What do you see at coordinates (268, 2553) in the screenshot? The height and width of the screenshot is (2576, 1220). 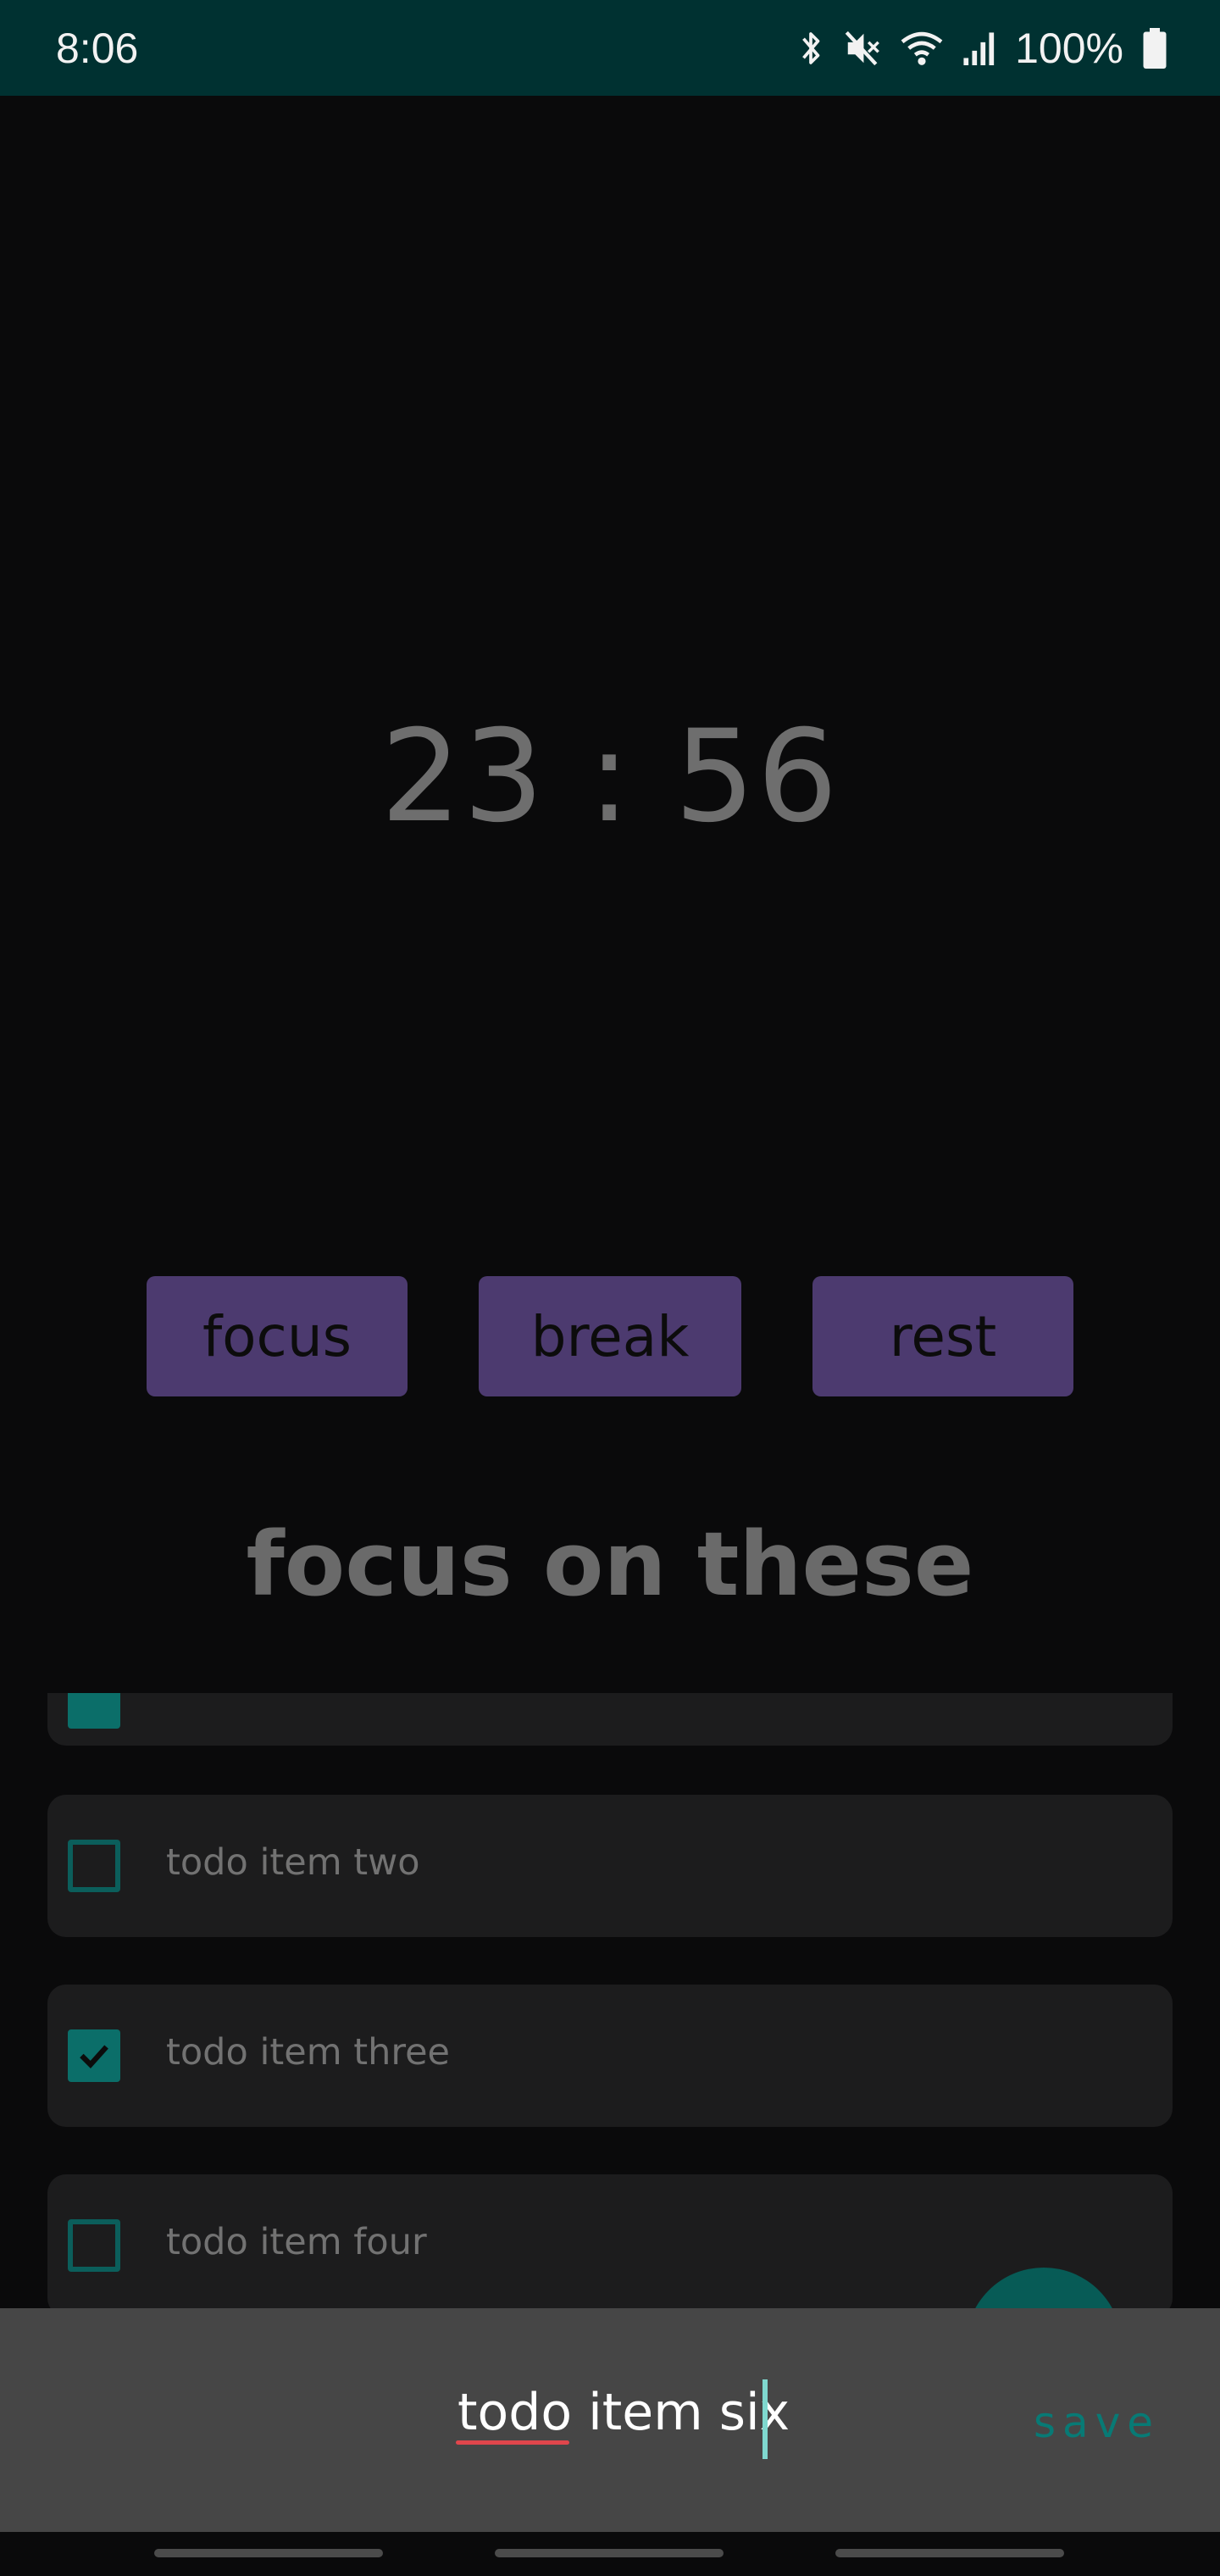 I see `nav-handle-left` at bounding box center [268, 2553].